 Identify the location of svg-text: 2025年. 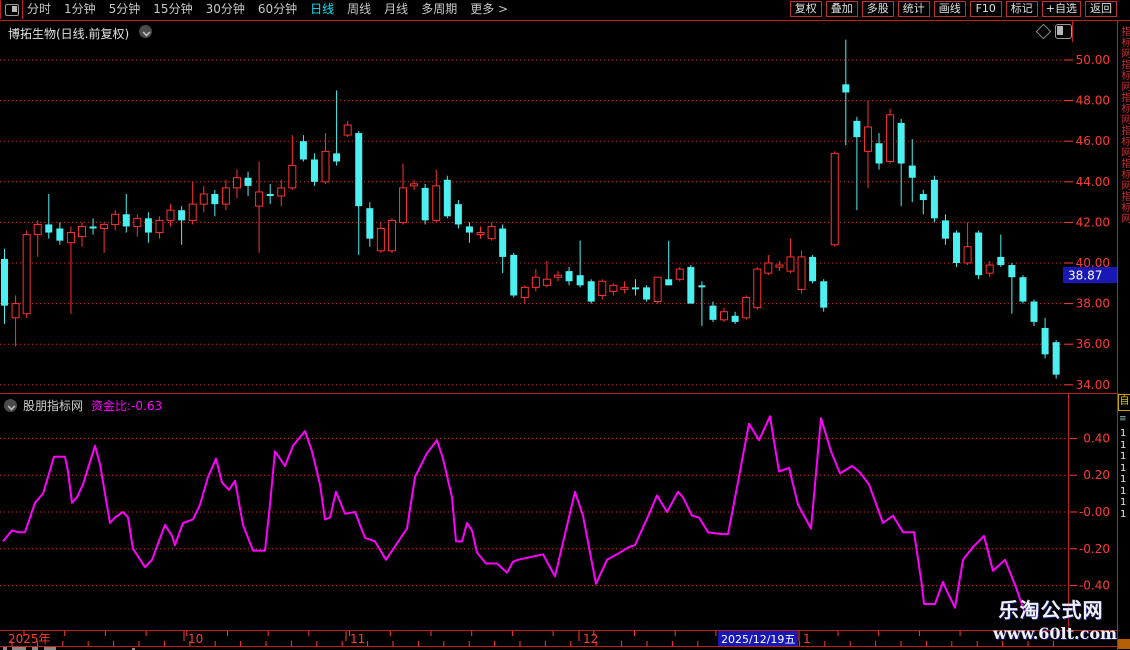
(29, 639).